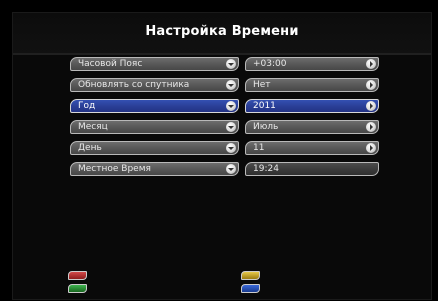  Describe the element at coordinates (266, 169) in the screenshot. I see `row-value: 19:24` at that location.